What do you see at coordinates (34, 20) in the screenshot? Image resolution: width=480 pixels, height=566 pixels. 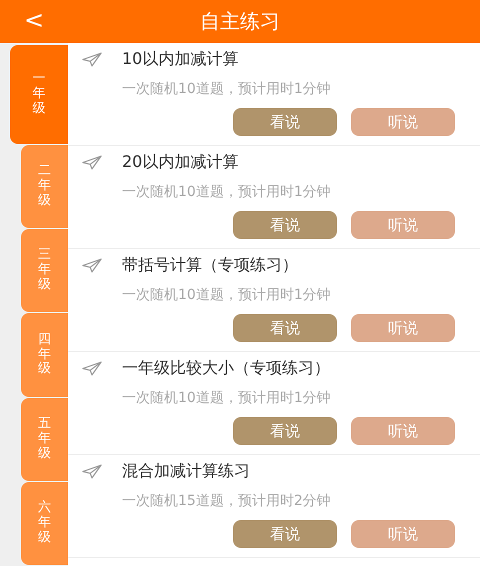 I see `back-button: <` at bounding box center [34, 20].